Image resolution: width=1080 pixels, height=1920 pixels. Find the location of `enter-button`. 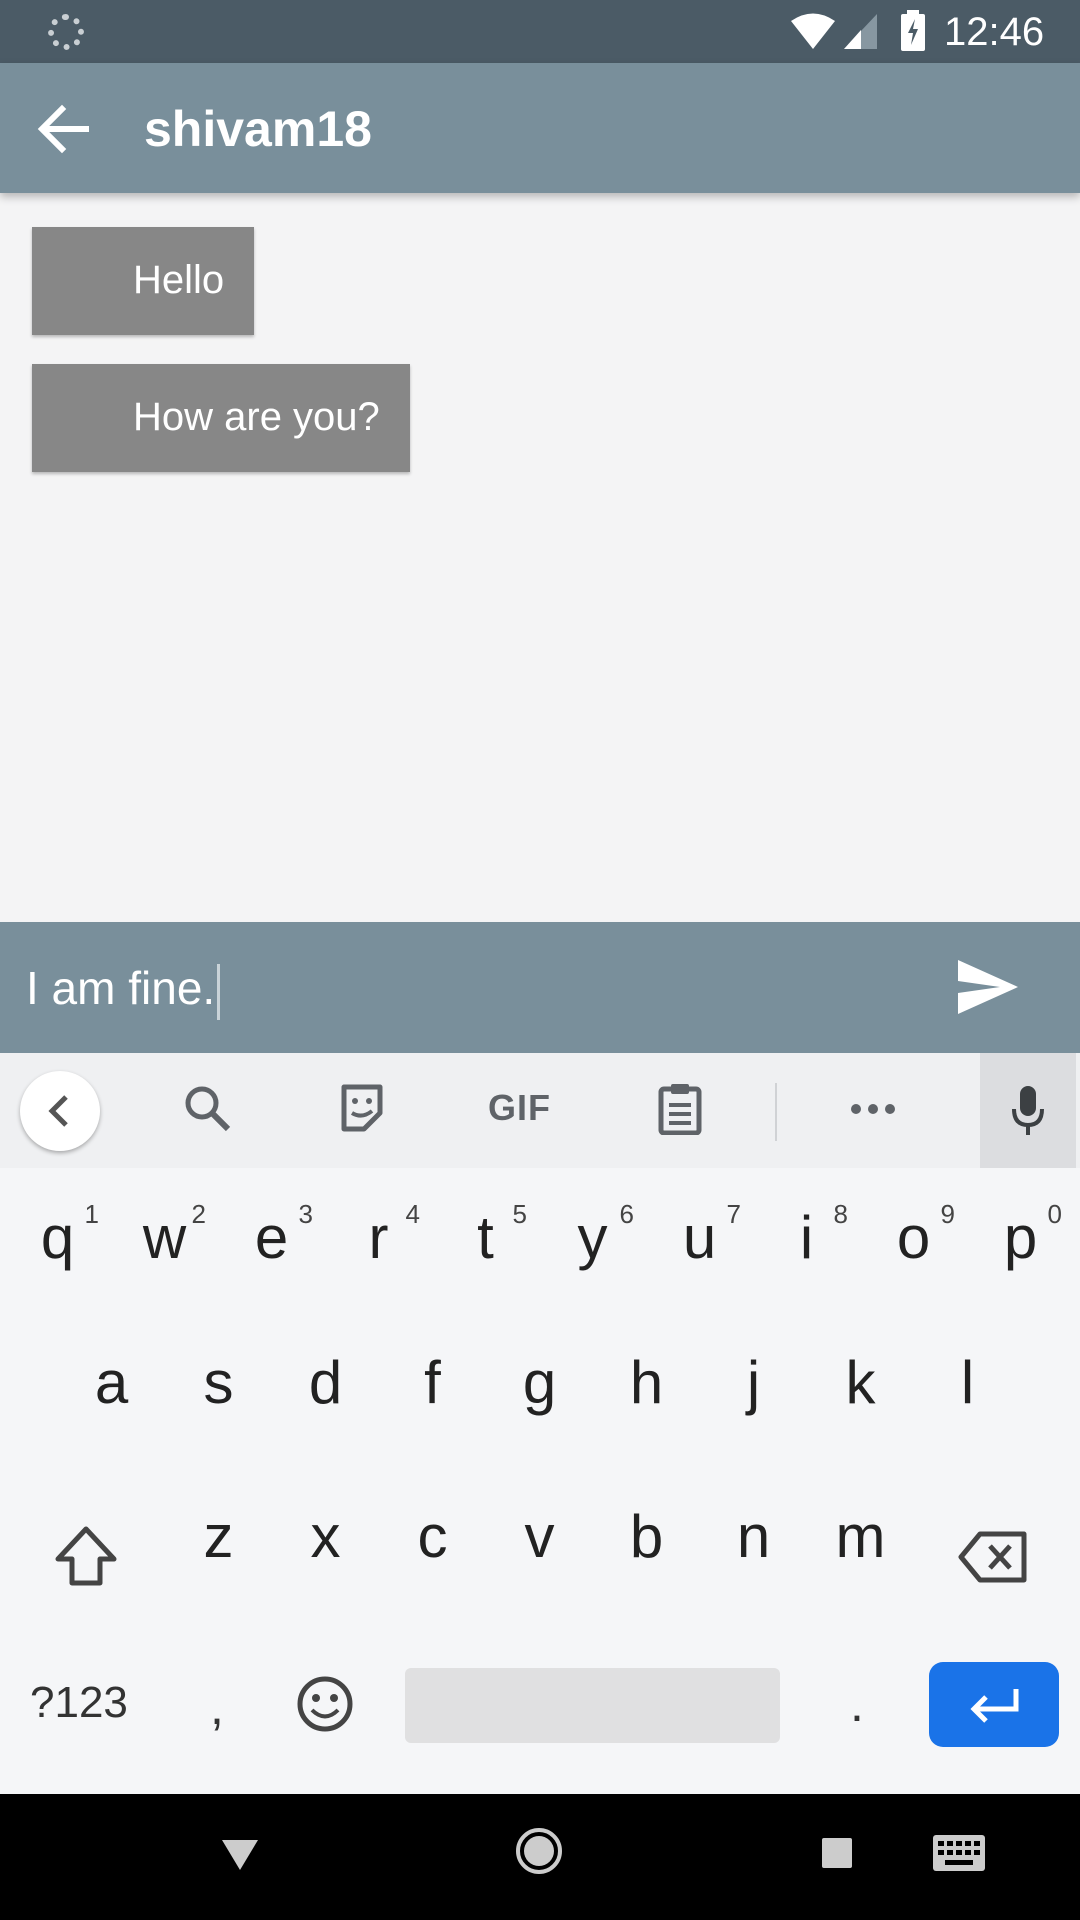

enter-button is located at coordinates (994, 1704).